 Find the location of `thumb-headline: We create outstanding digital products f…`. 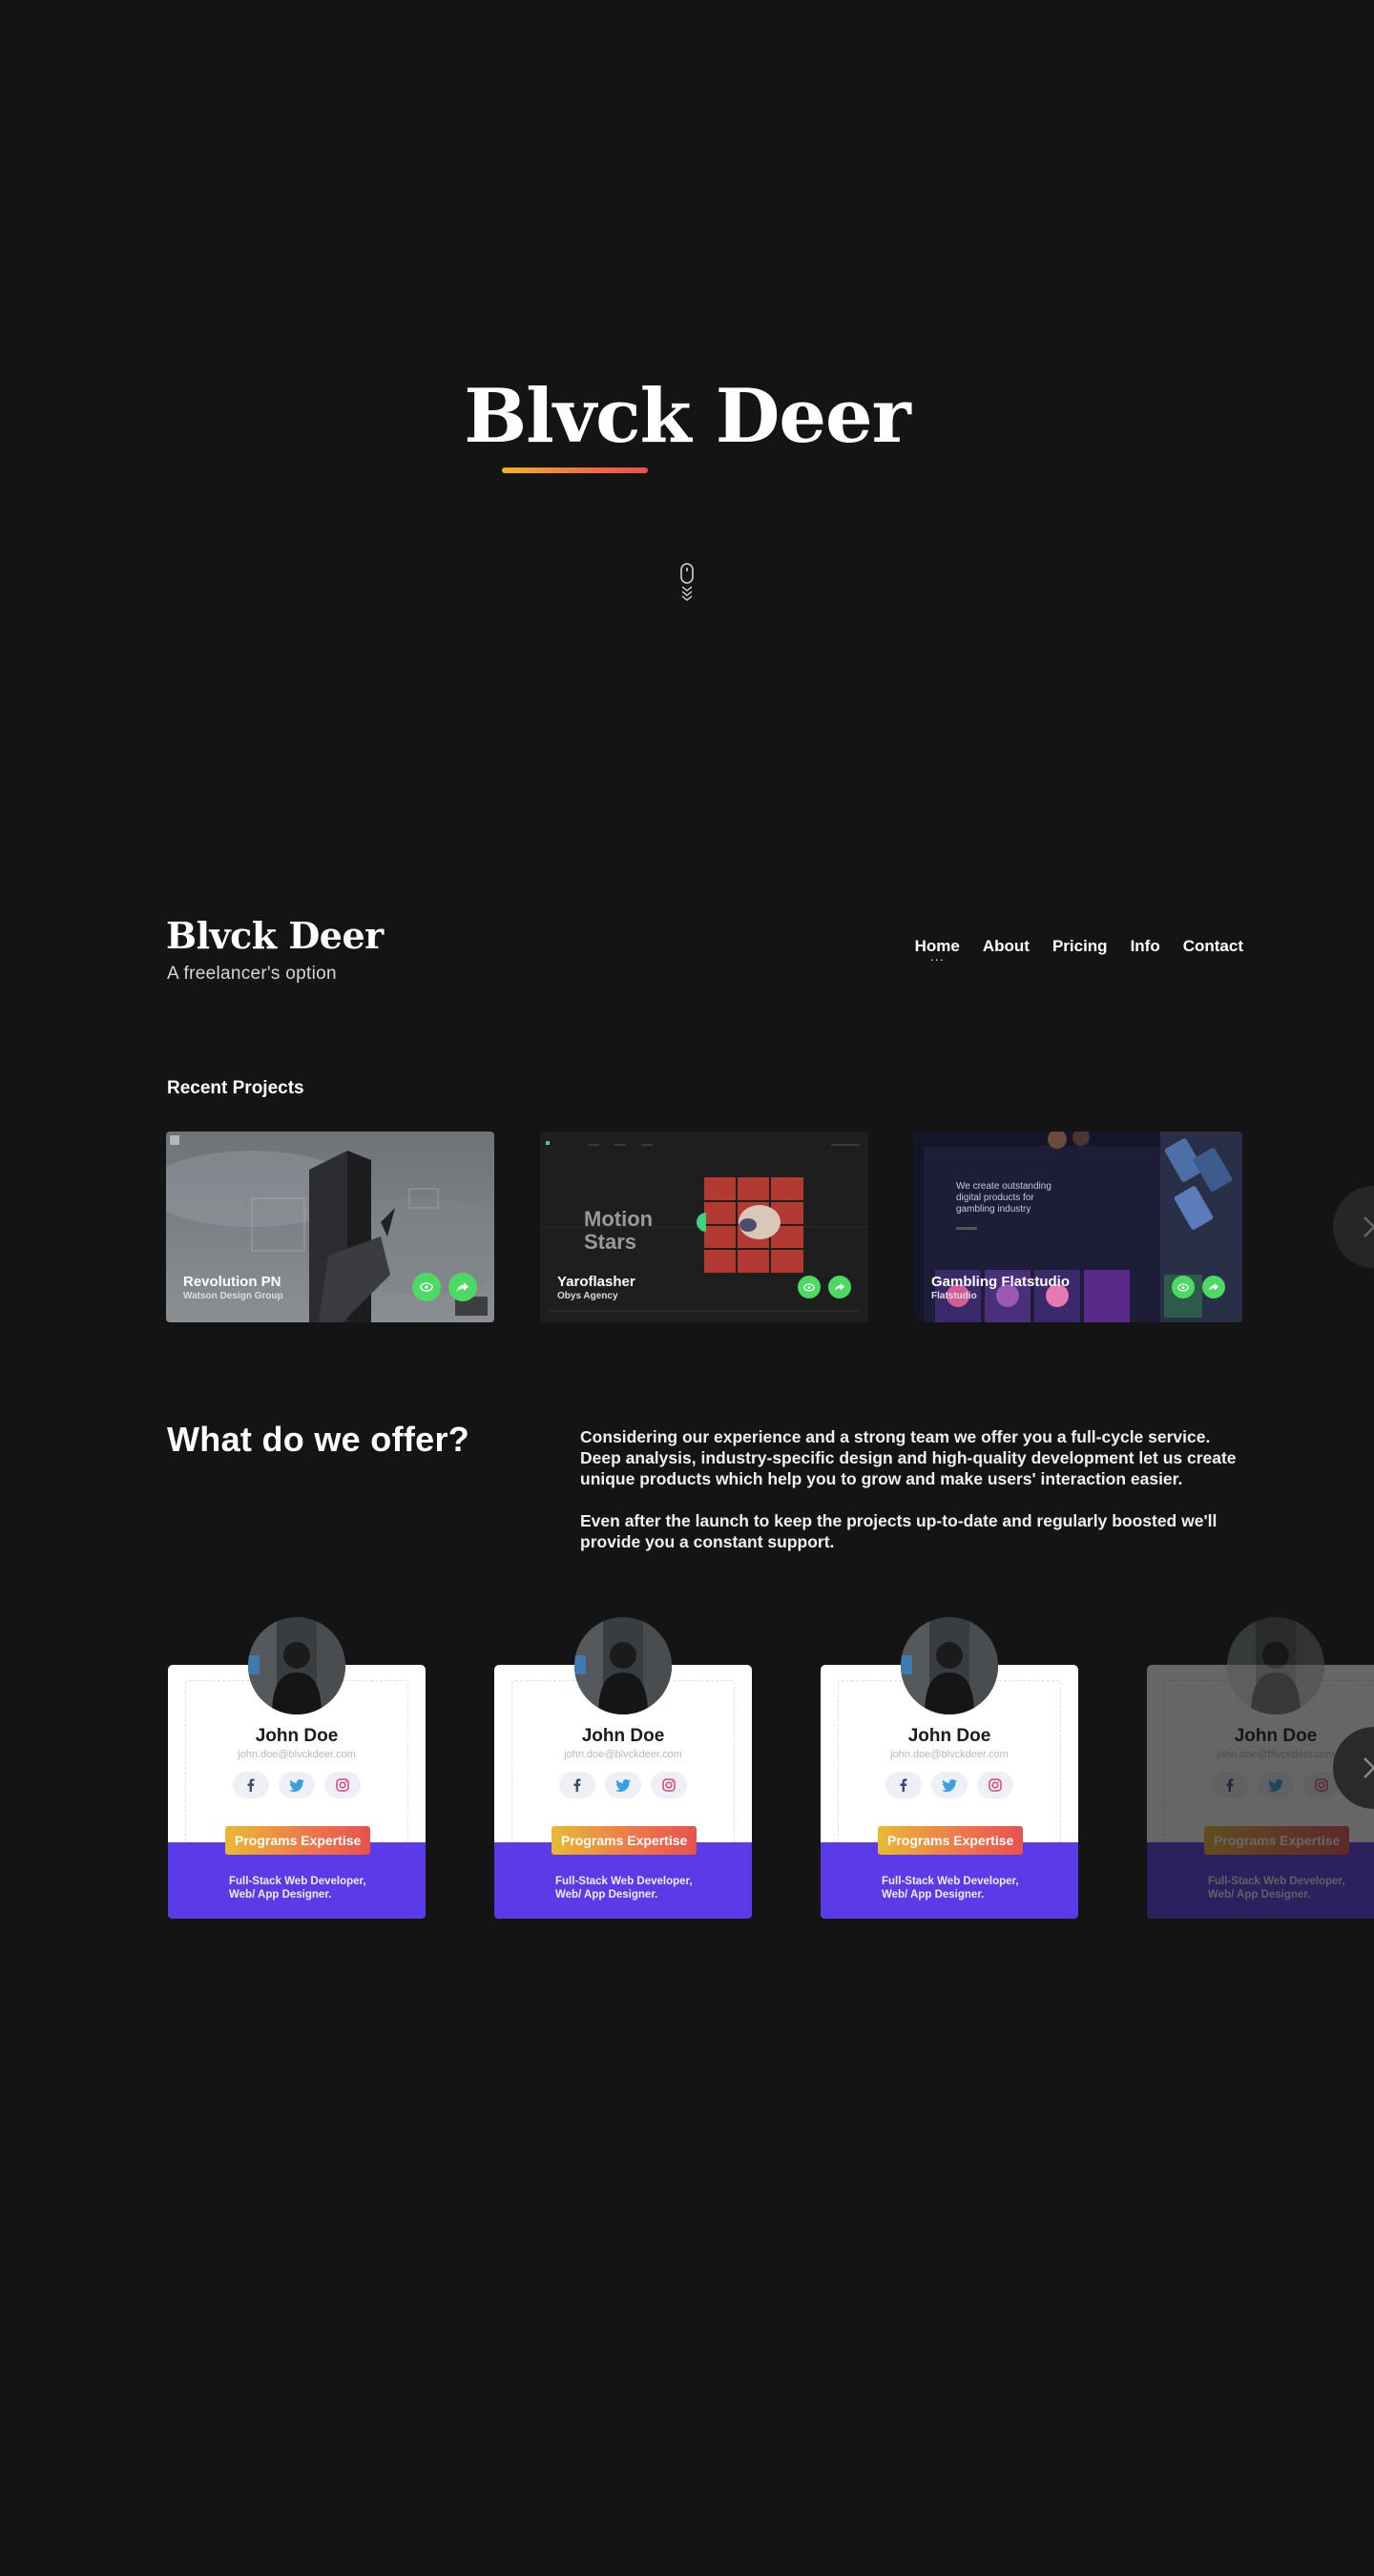

thumb-headline: We create outstanding digital products f… is located at coordinates (1004, 1198).